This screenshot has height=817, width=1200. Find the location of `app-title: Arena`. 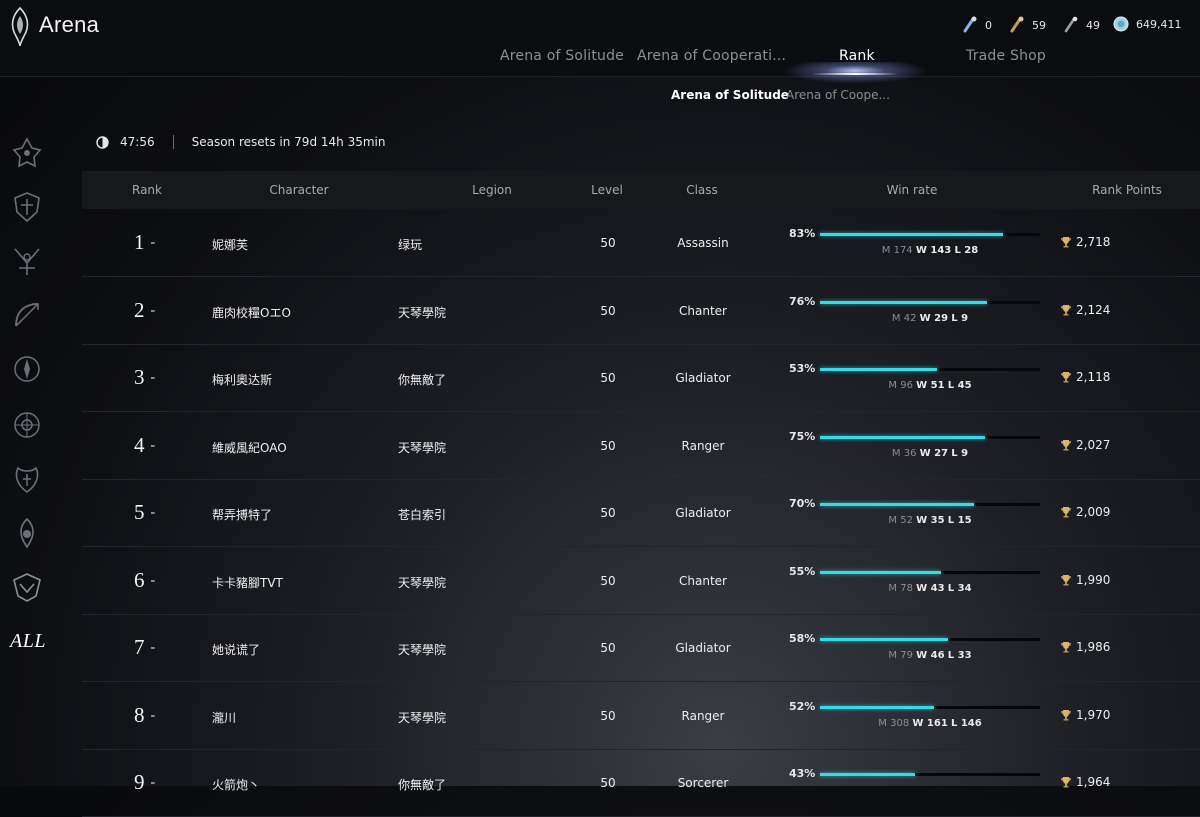

app-title: Arena is located at coordinates (69, 24).